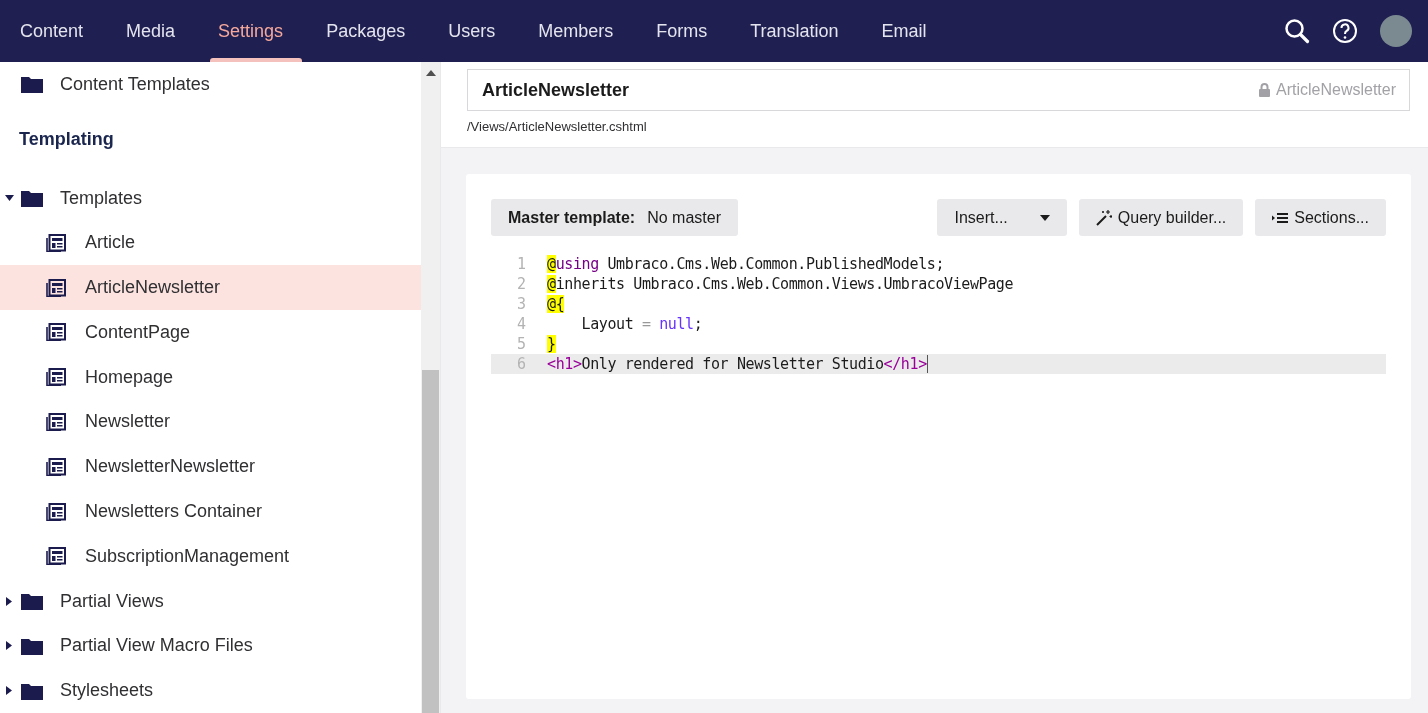 This screenshot has height=713, width=1428. I want to click on section-heading: Templating, so click(66, 139).